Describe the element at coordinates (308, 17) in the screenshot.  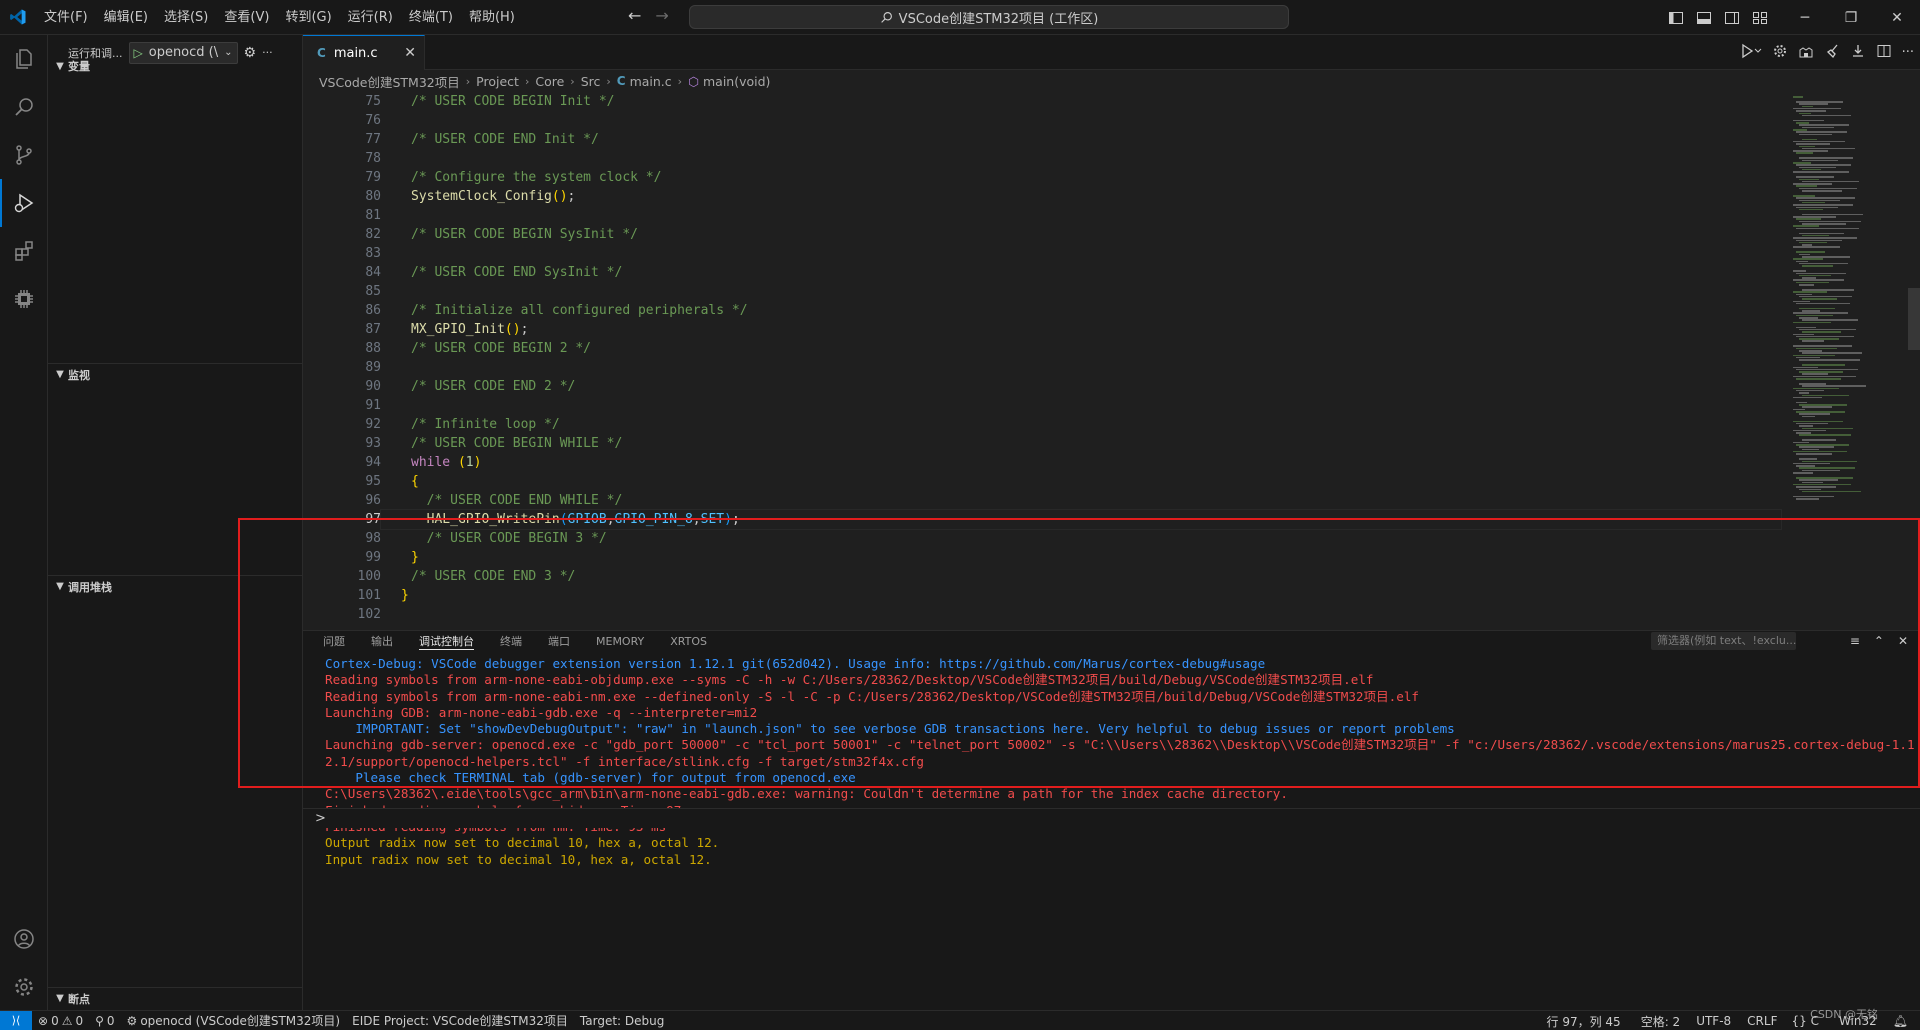
I see `menu-go: 转到(G)` at that location.